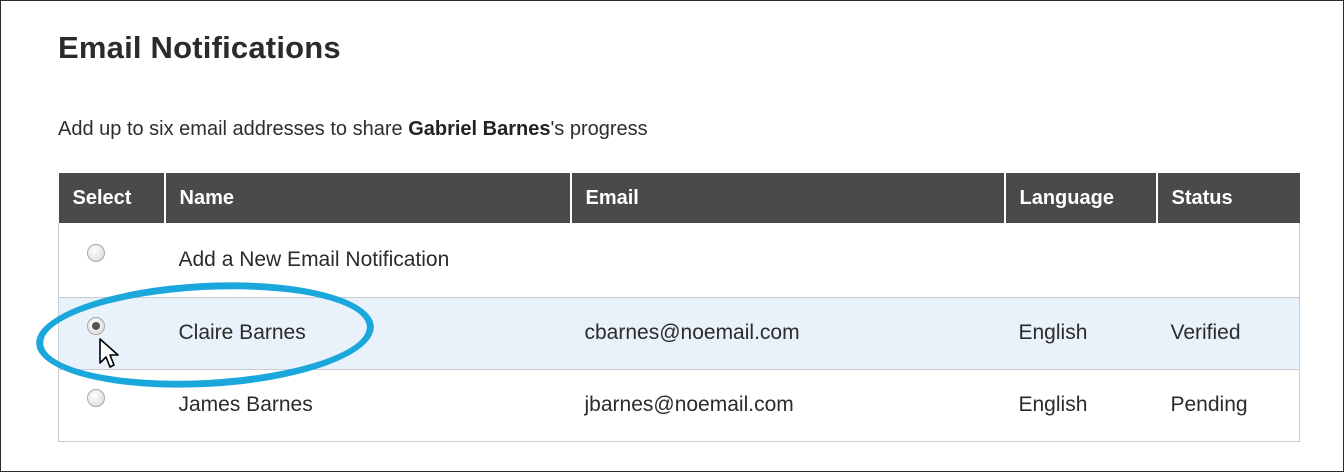 The height and width of the screenshot is (472, 1344). What do you see at coordinates (787, 405) in the screenshot?
I see `row-email: jbarnes@noemail.com` at bounding box center [787, 405].